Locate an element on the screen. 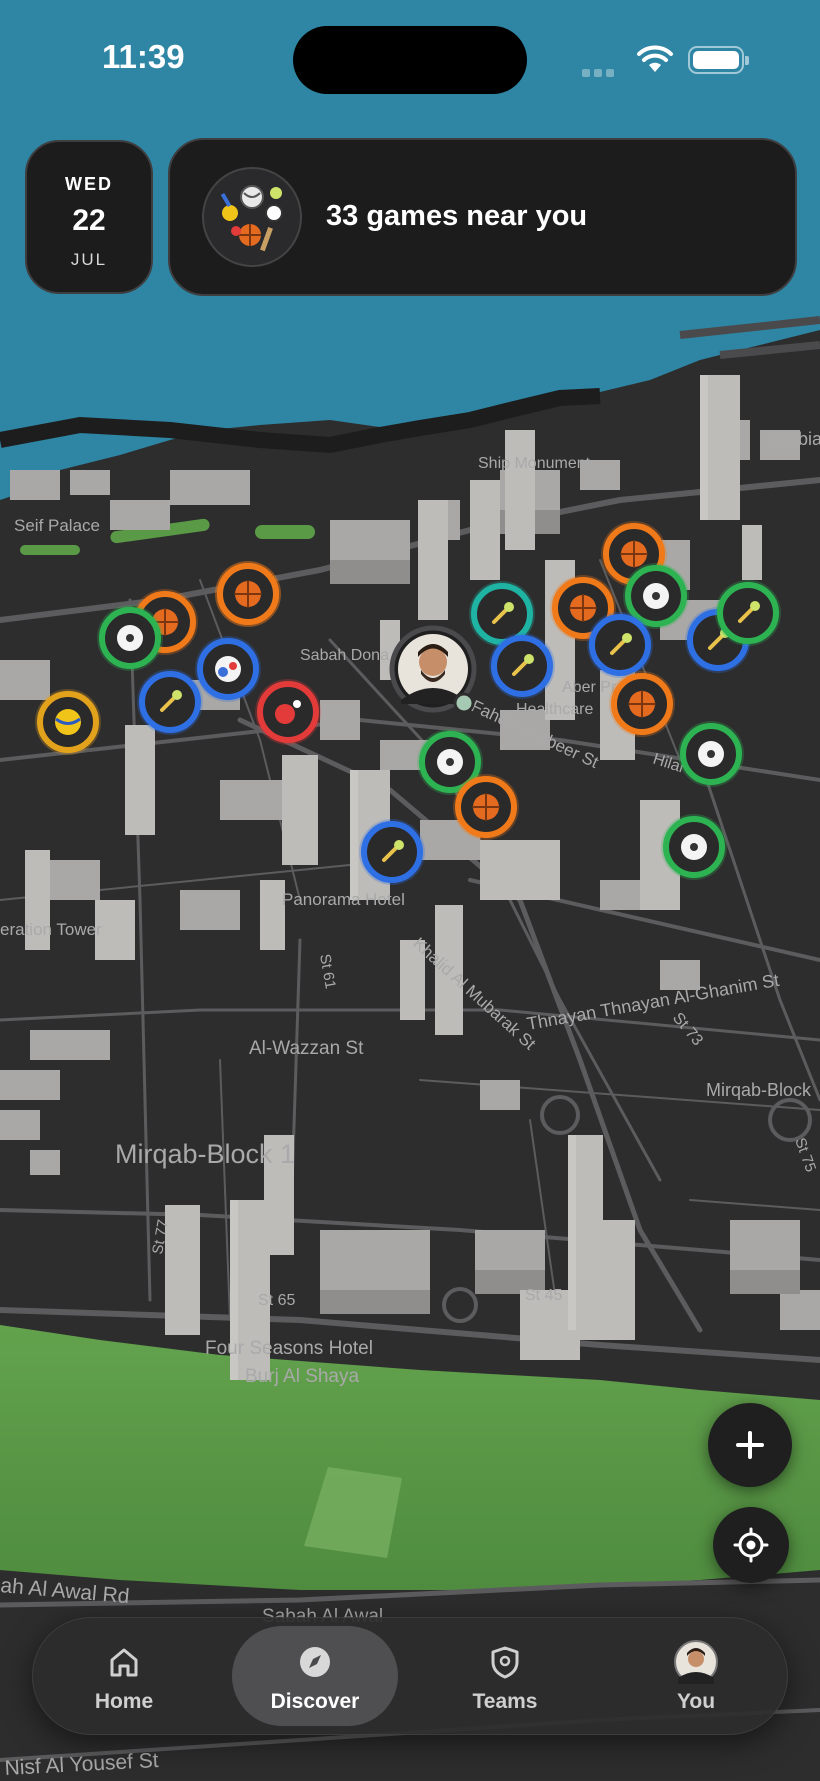 Image resolution: width=820 pixels, height=1781 pixels. map-label: Panorama Hotel is located at coordinates (343, 899).